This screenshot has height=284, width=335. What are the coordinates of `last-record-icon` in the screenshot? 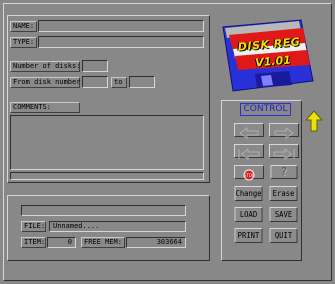 It's located at (284, 154).